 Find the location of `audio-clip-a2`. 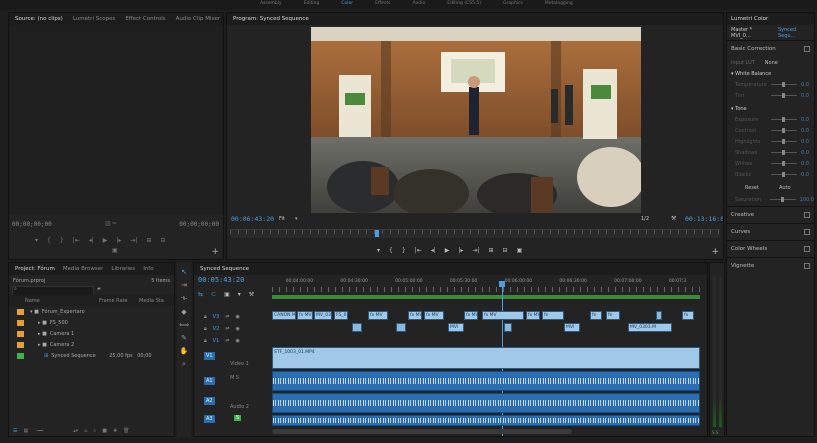

audio-clip-a2 is located at coordinates (486, 403).